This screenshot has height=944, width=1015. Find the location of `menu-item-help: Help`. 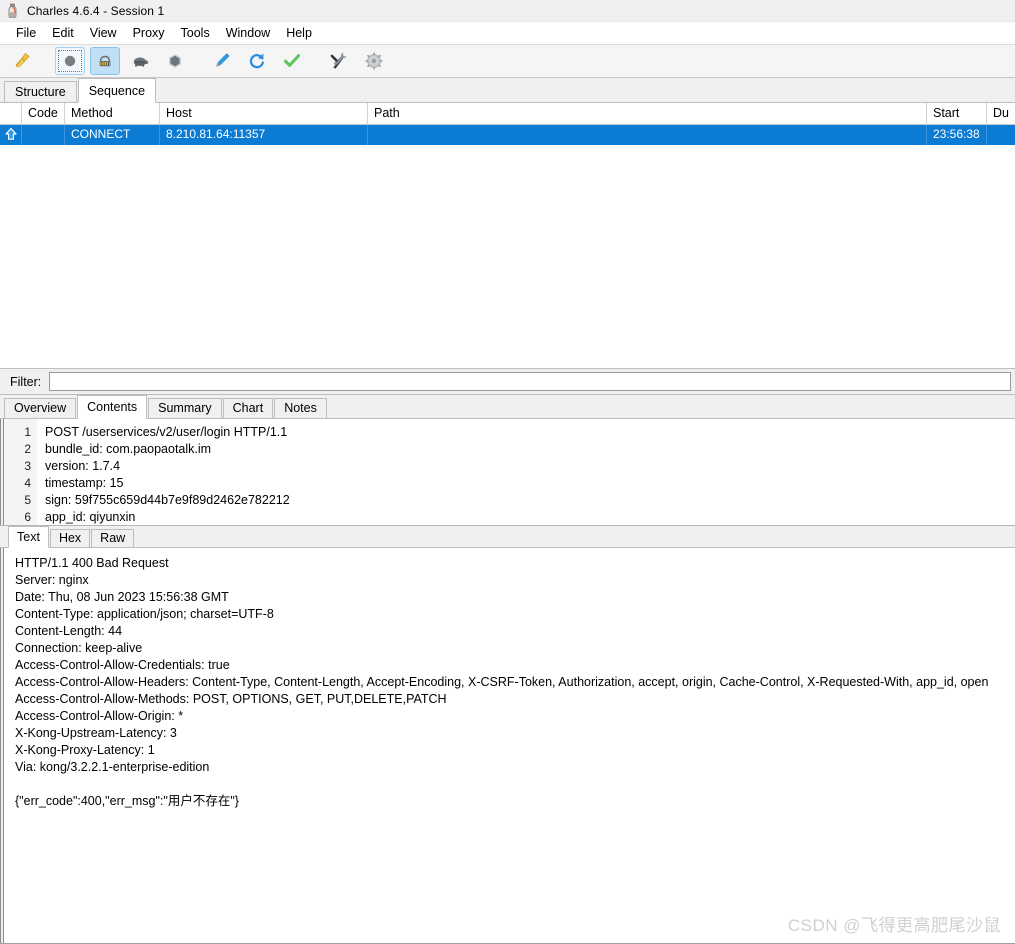

menu-item-help: Help is located at coordinates (299, 33).